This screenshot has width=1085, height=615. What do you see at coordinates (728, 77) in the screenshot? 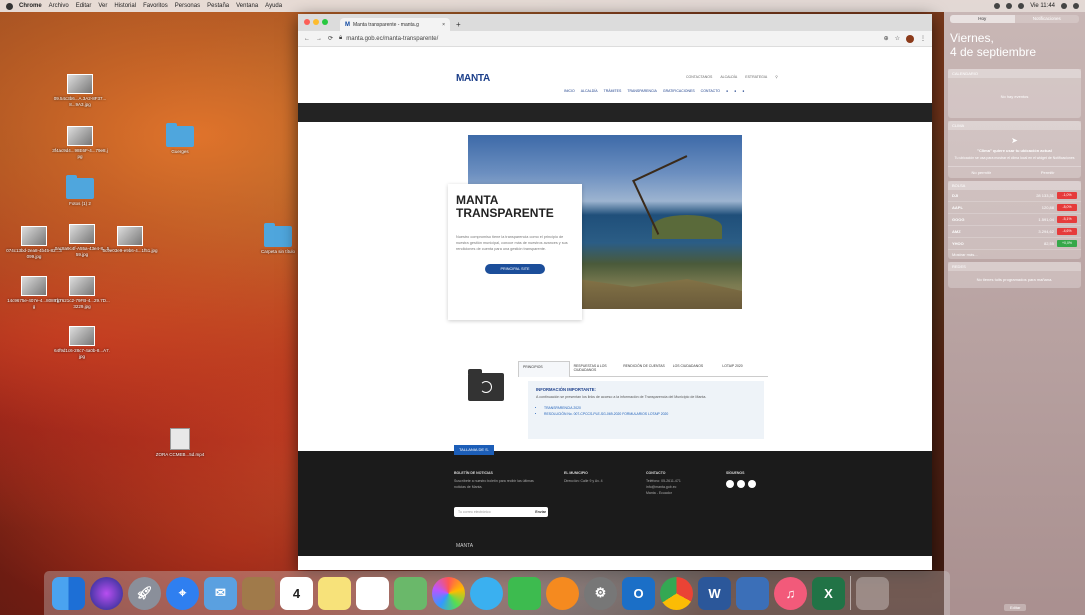
I see `util-link: ALCALDÍA` at bounding box center [728, 77].